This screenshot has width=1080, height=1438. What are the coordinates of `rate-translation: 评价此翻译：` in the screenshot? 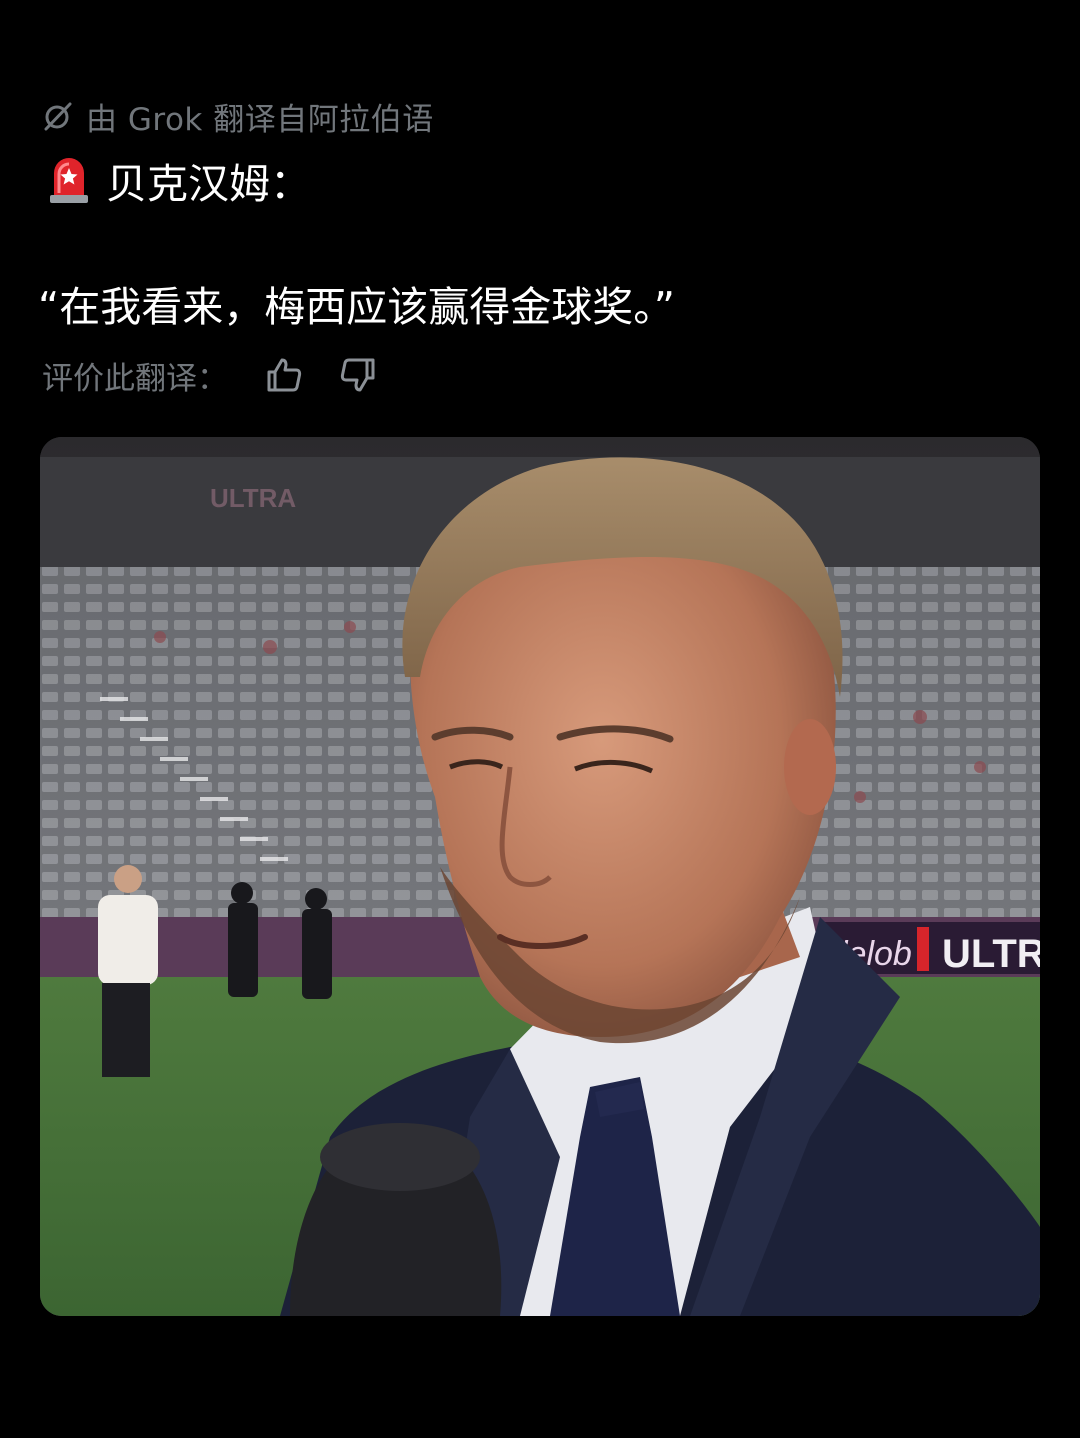 It's located at (210, 375).